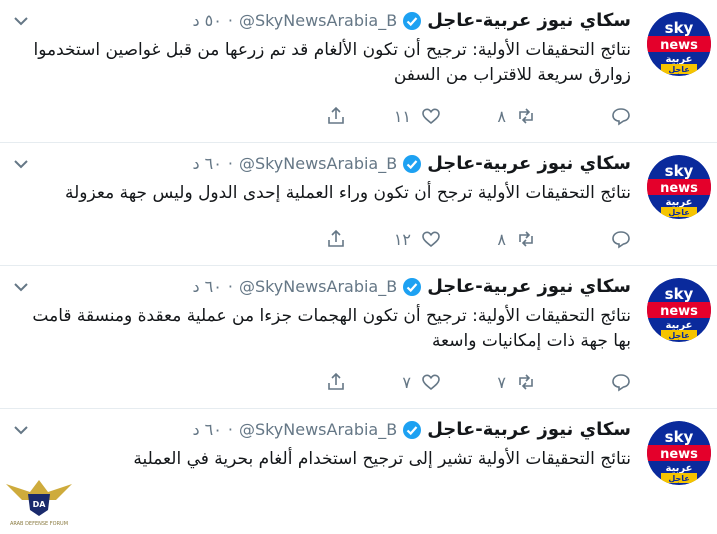  What do you see at coordinates (402, 239) in the screenshot?
I see `like-count: ١٢` at bounding box center [402, 239].